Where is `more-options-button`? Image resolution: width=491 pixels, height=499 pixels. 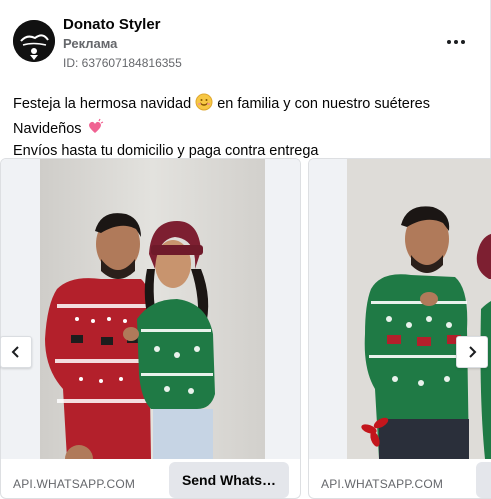
more-options-button is located at coordinates (456, 42).